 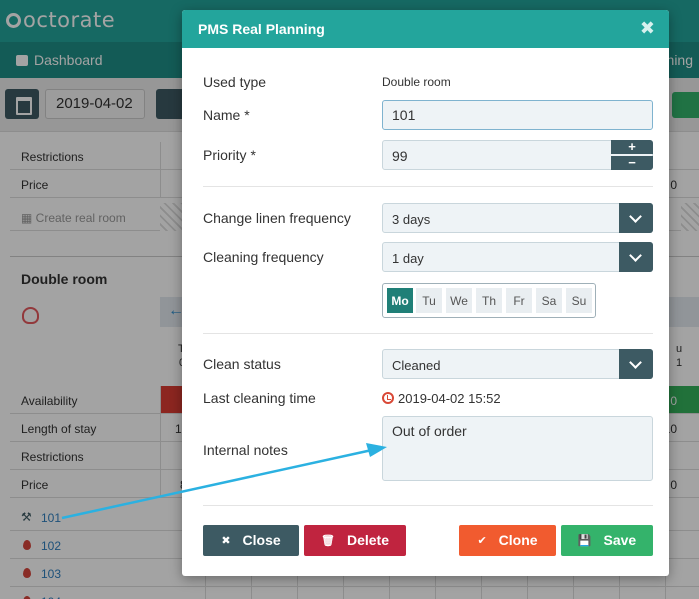 What do you see at coordinates (517, 364) in the screenshot?
I see `clean-status-select: Cleaned` at bounding box center [517, 364].